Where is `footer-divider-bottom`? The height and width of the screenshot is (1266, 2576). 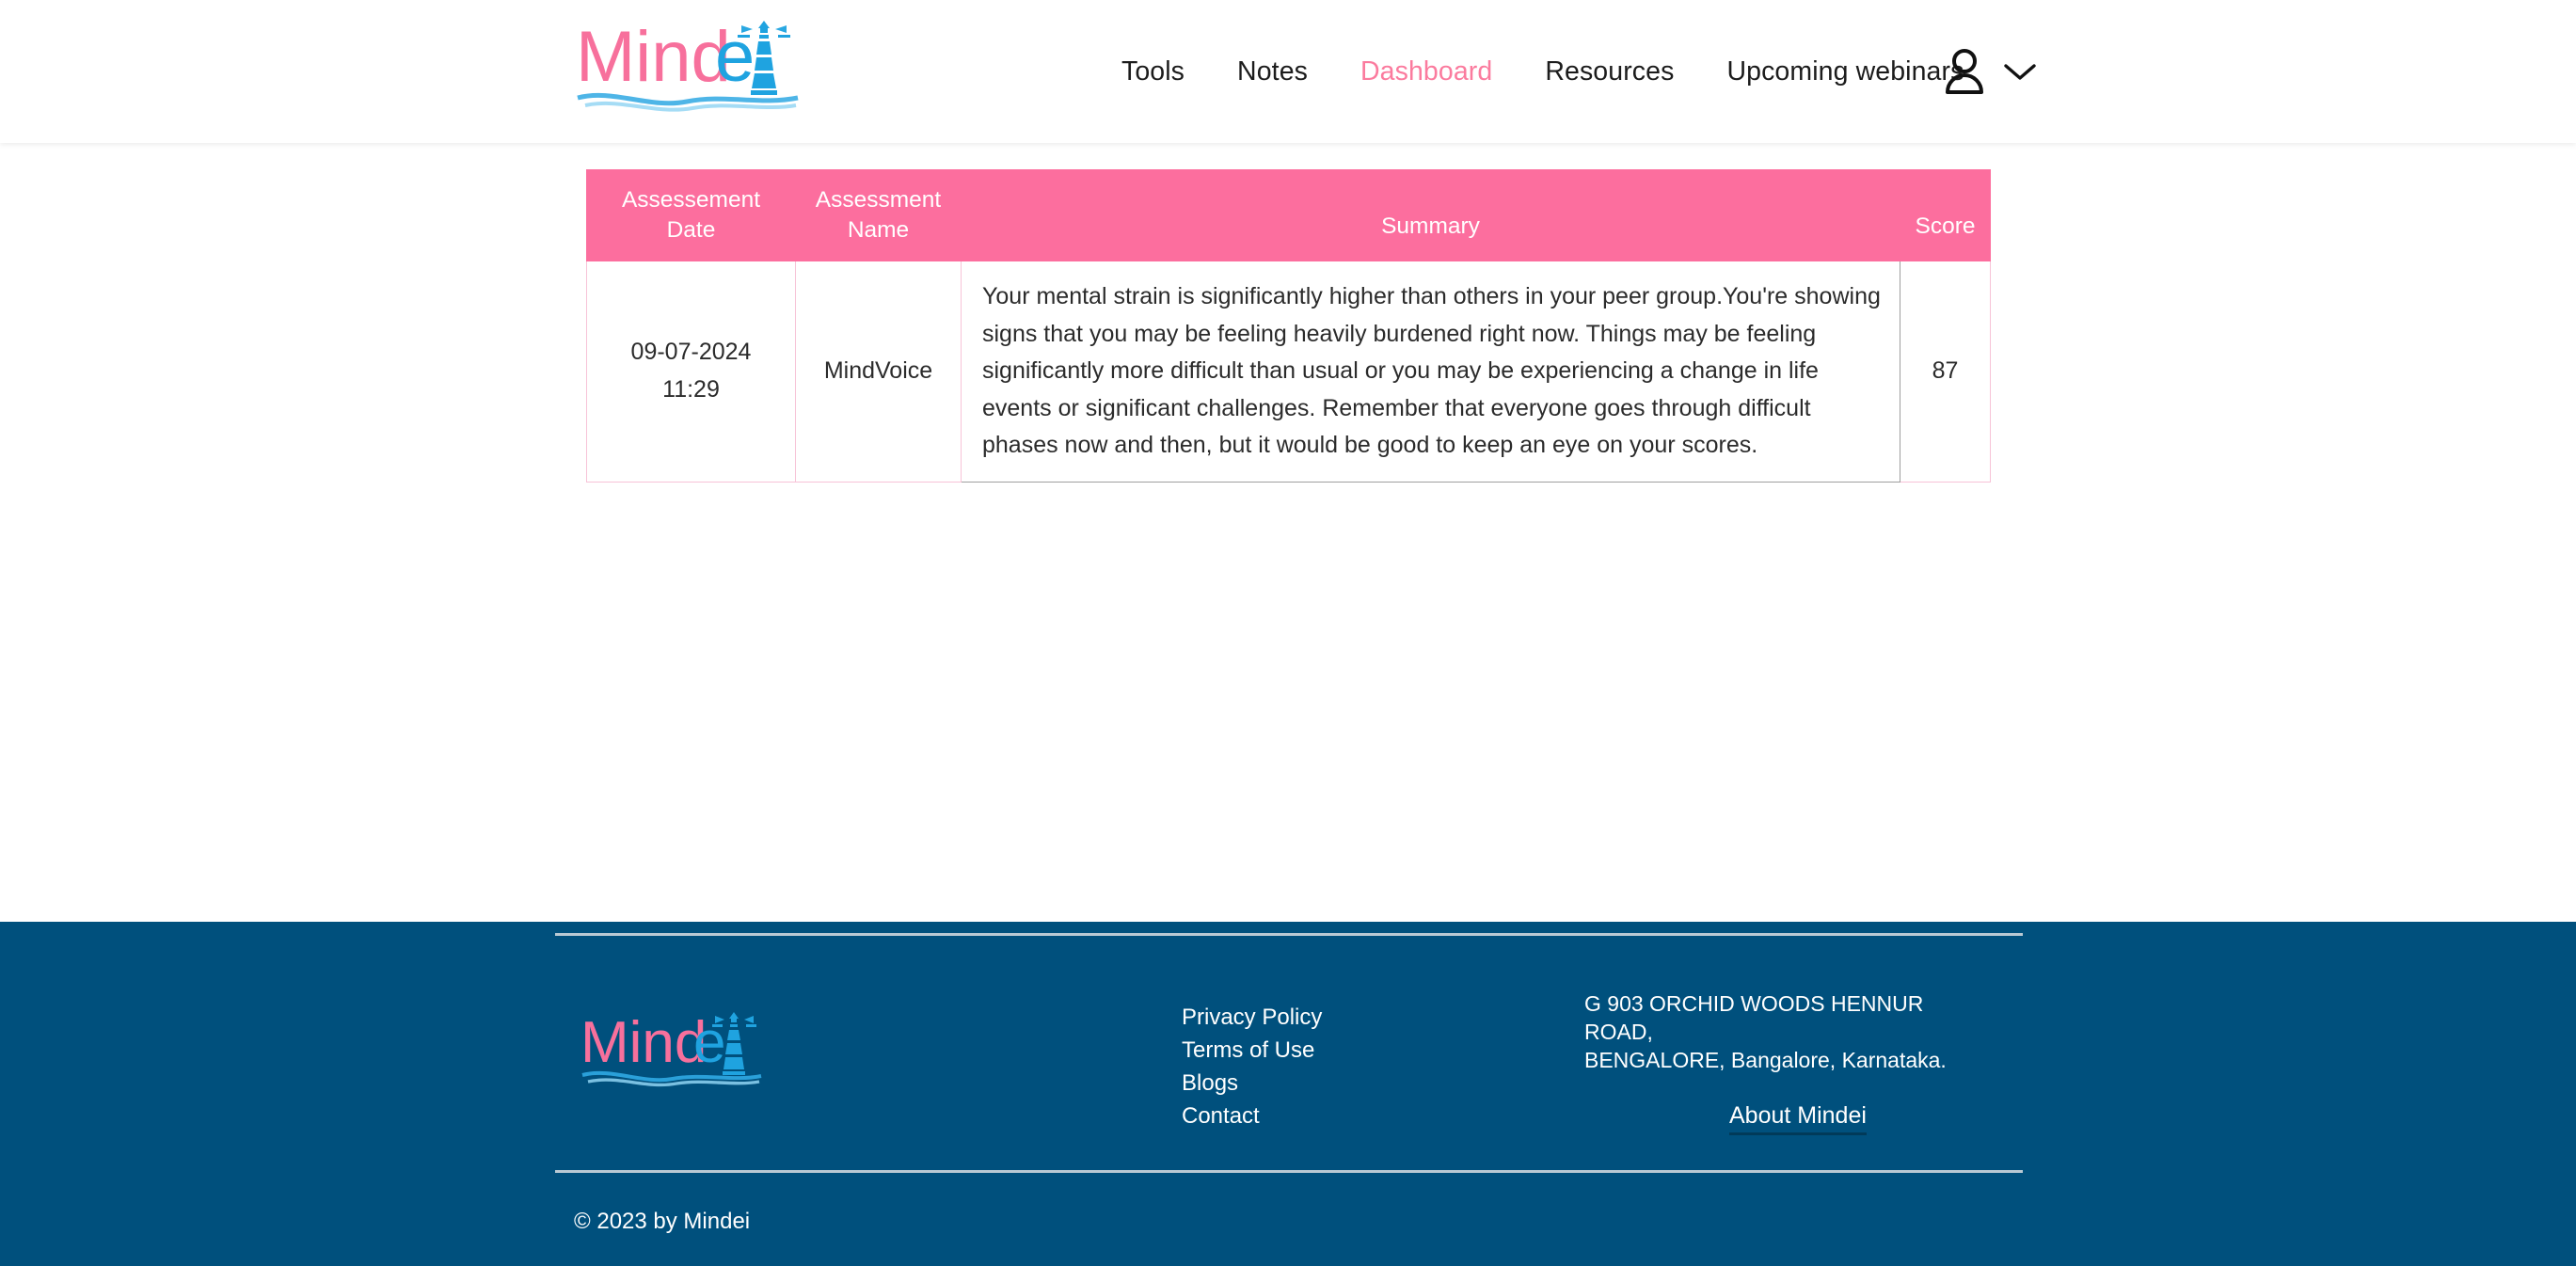 footer-divider-bottom is located at coordinates (1289, 1171).